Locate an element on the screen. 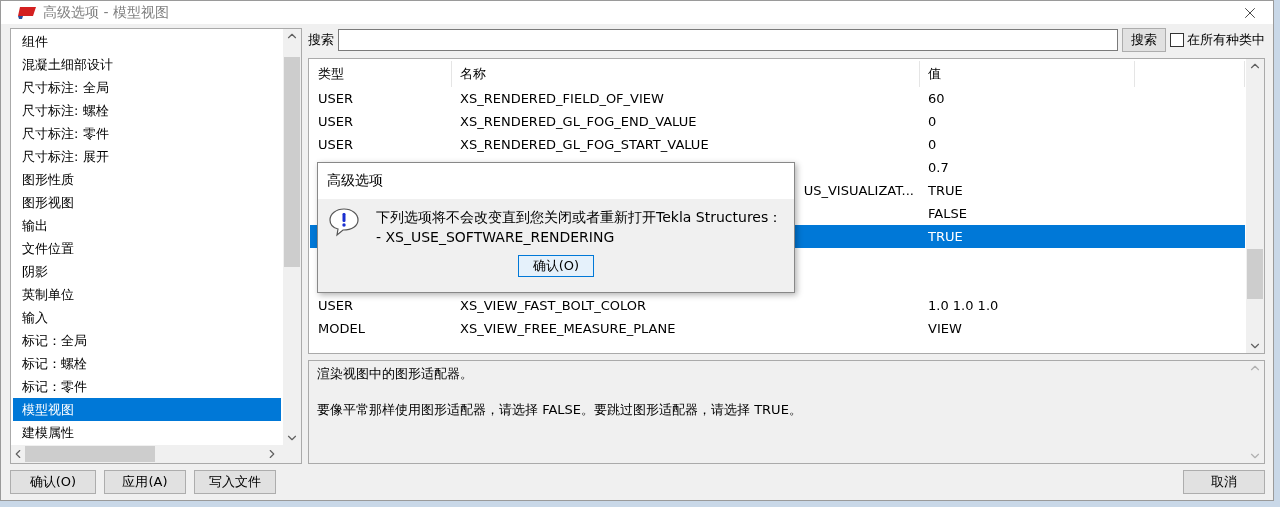 The image size is (1280, 507). description-text: 渲染视图中的图形适配器。 is located at coordinates (395, 374).